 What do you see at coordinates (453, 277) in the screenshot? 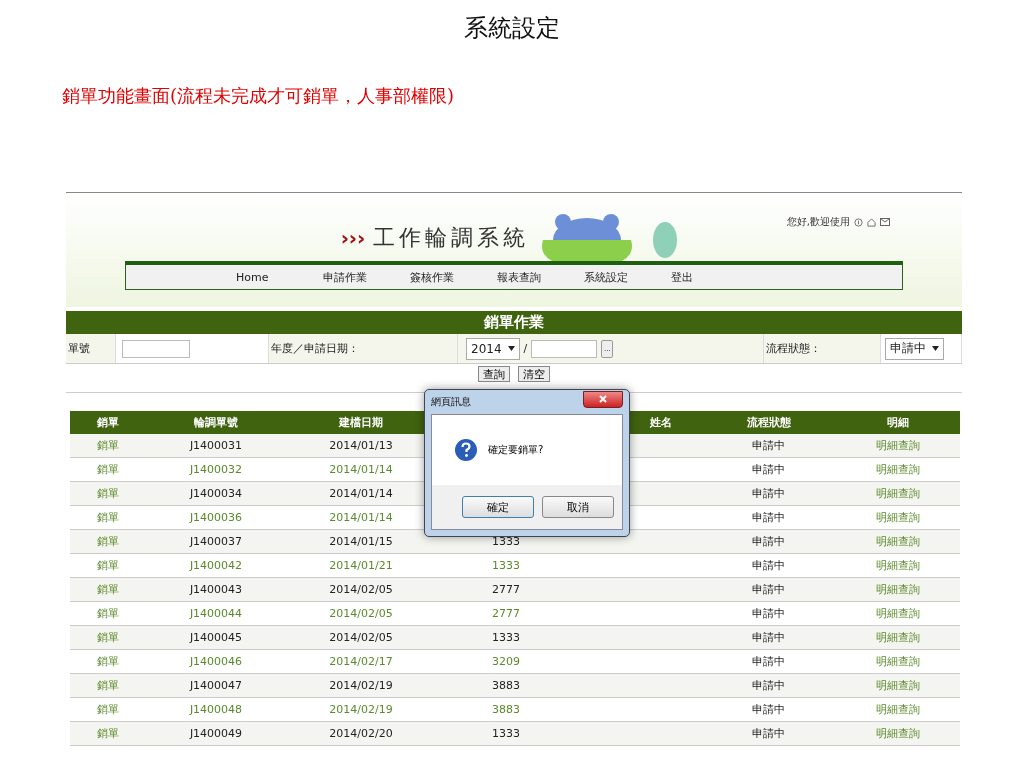
I see `nav-link: 簽核作業` at bounding box center [453, 277].